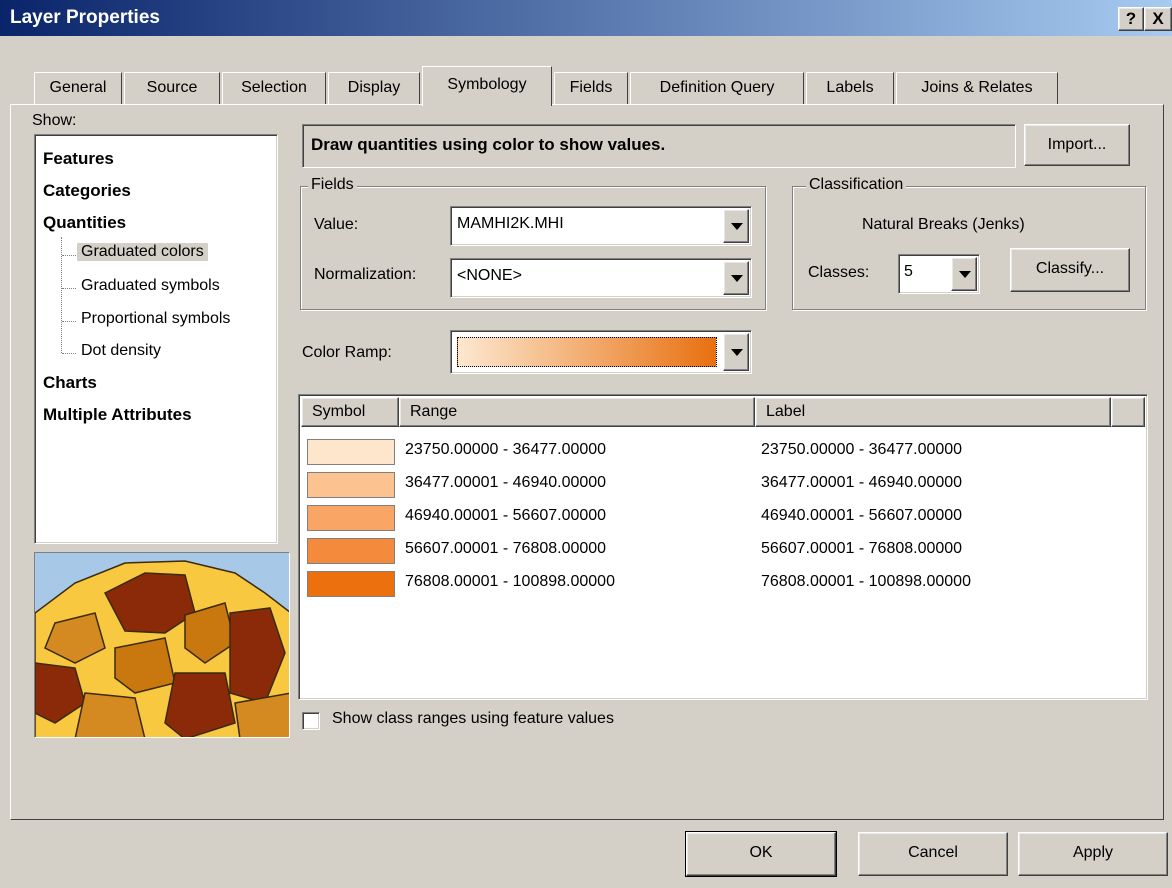 Image resolution: width=1172 pixels, height=888 pixels. What do you see at coordinates (347, 352) in the screenshot?
I see `color-ramp-label: Color Ramp:` at bounding box center [347, 352].